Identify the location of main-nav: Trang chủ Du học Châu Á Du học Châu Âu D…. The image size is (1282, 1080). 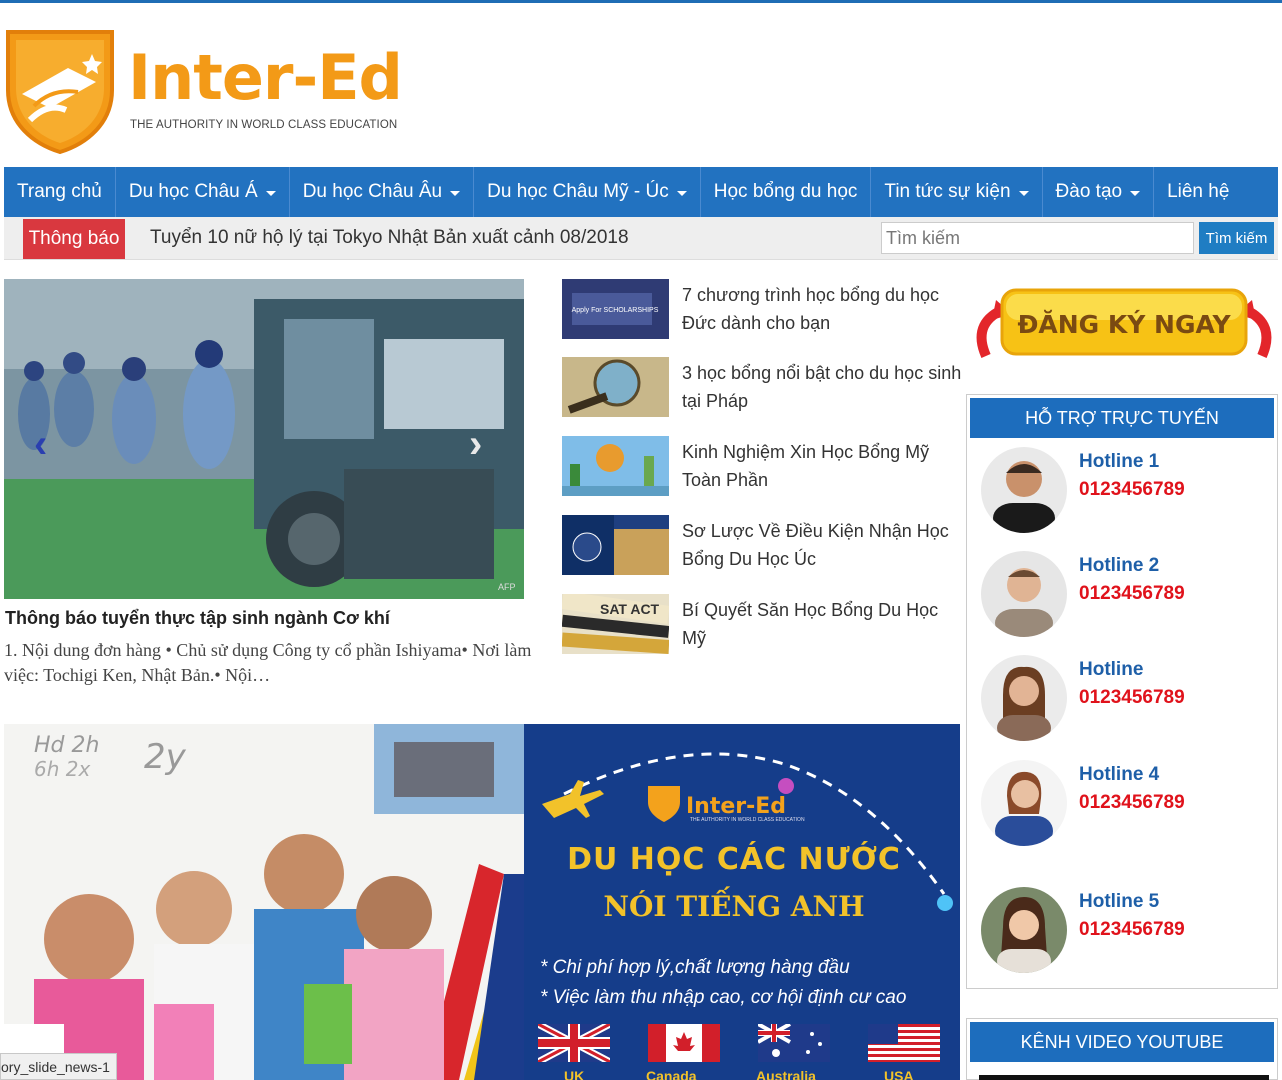
(641, 192).